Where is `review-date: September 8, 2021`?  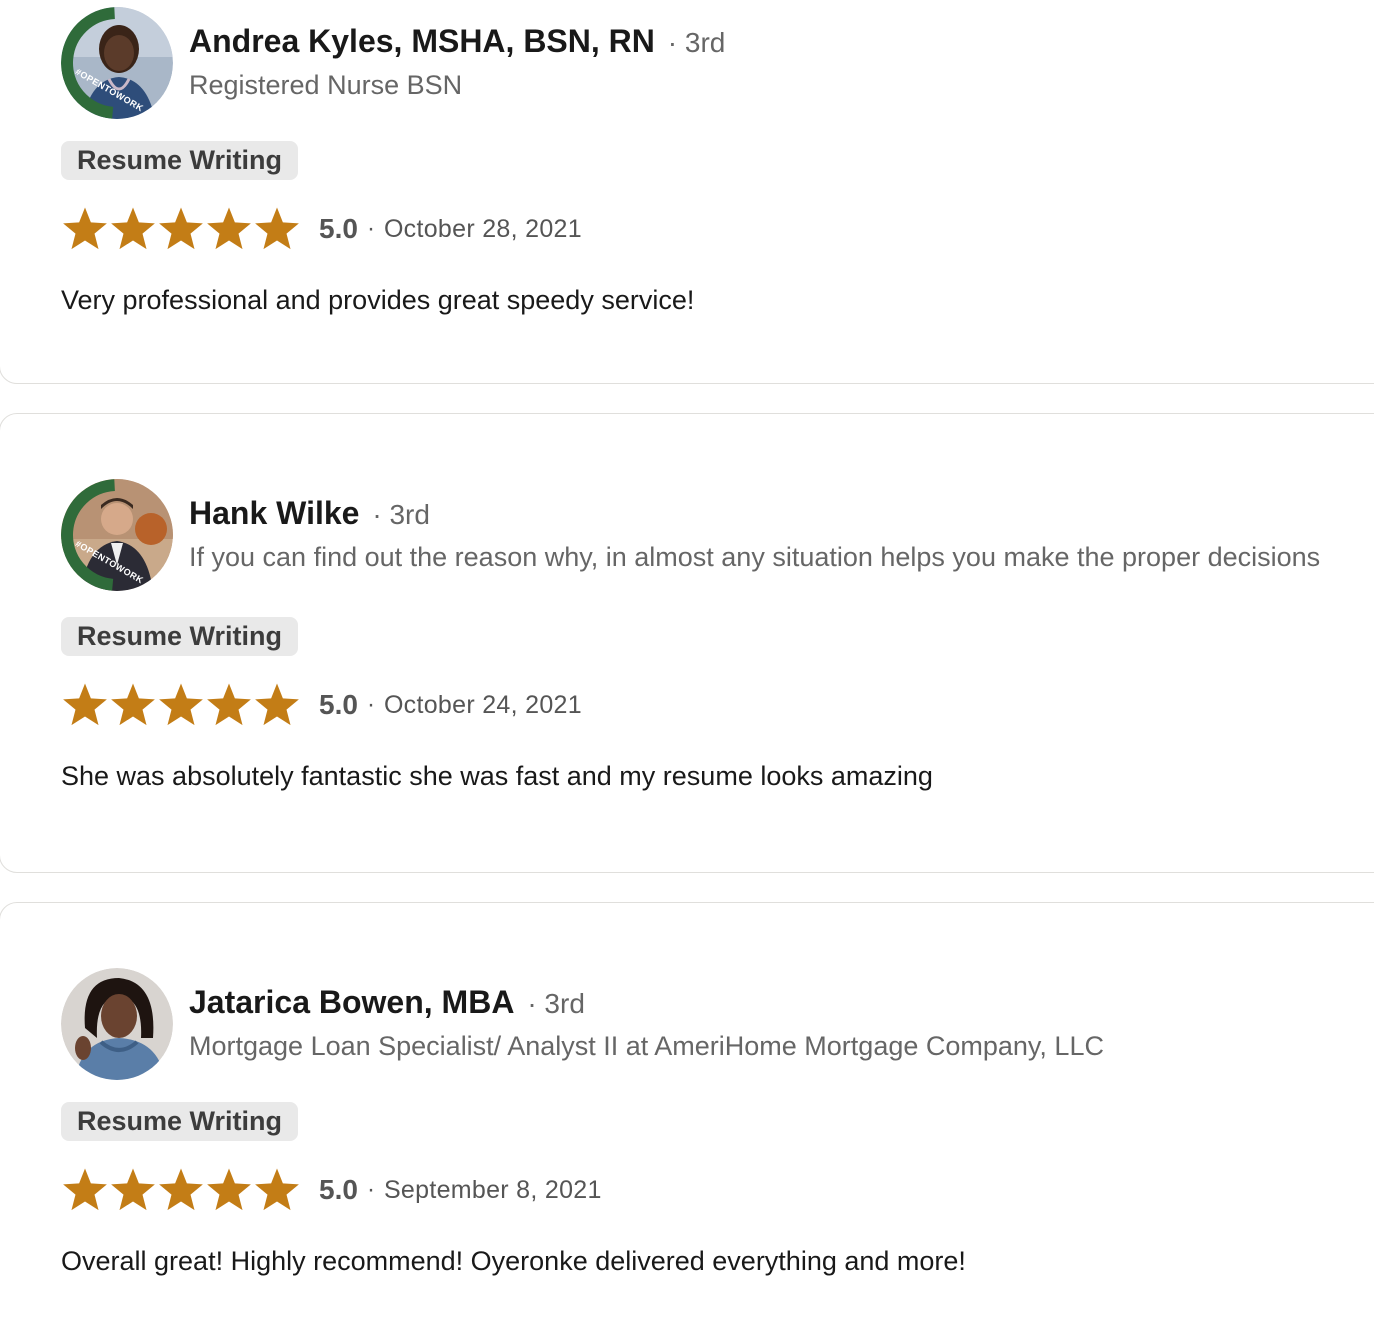
review-date: September 8, 2021 is located at coordinates (492, 1189).